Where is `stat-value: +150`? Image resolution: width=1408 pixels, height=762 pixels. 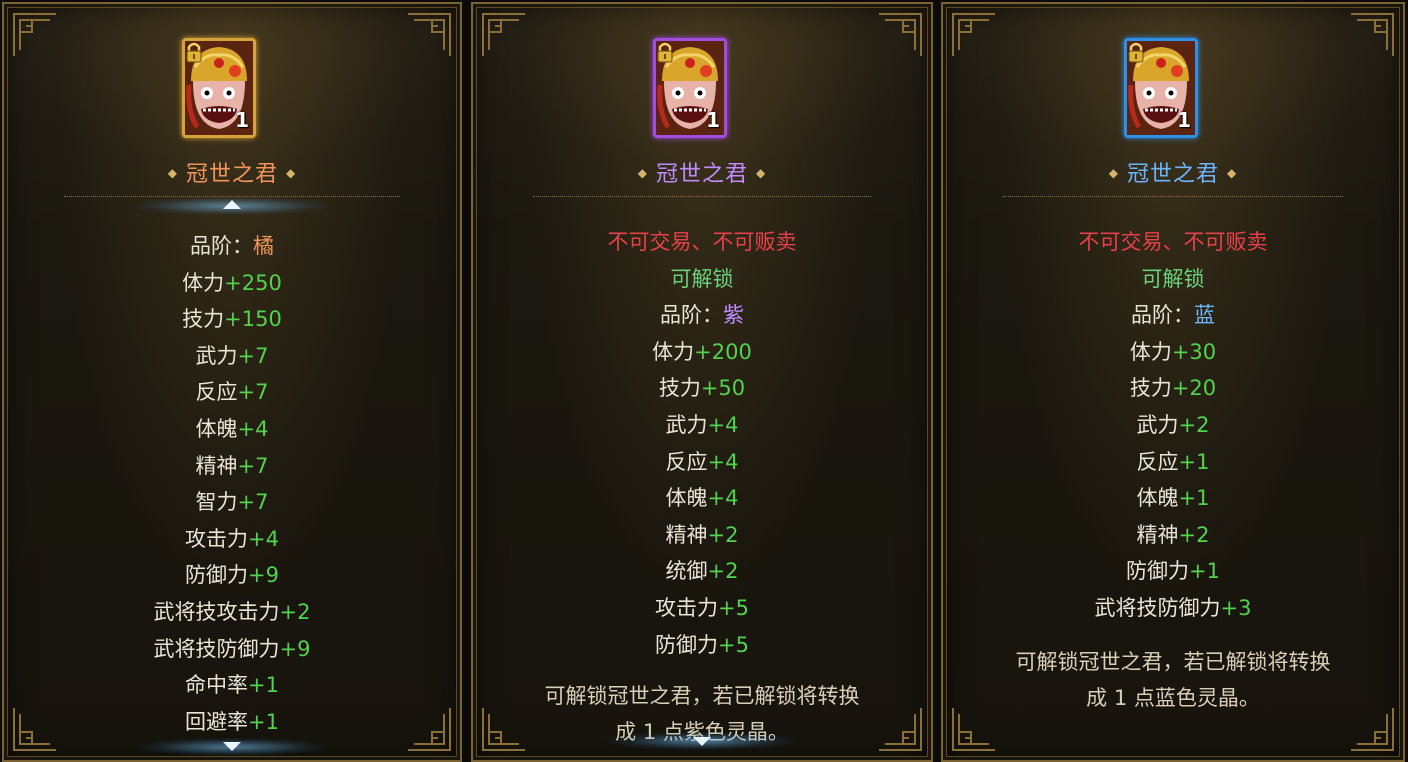
stat-value: +150 is located at coordinates (253, 319).